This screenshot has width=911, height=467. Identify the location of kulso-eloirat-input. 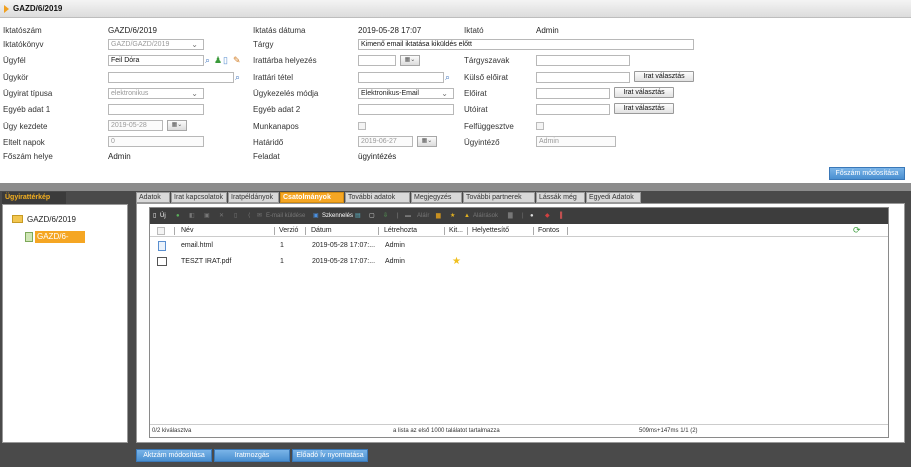
(583, 77).